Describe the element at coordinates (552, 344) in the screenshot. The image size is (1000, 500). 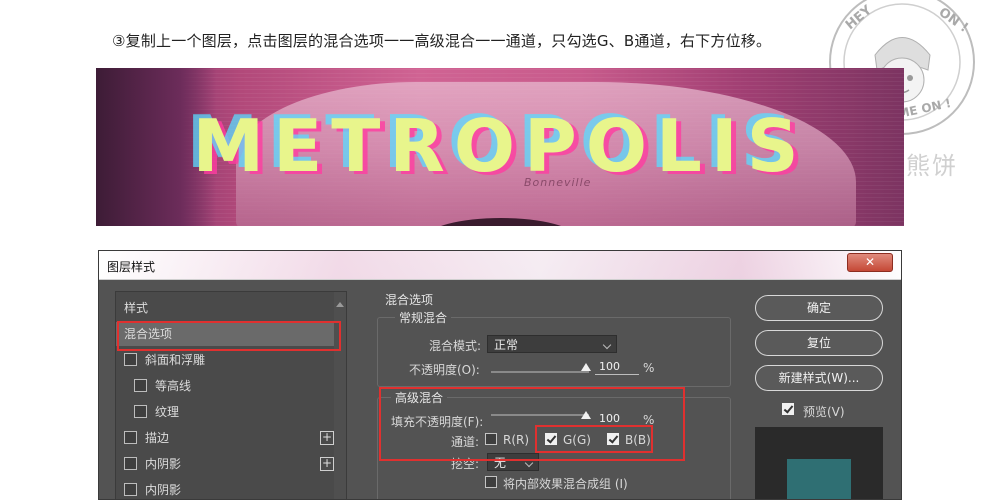
I see `blend-mode-select: 正常` at that location.